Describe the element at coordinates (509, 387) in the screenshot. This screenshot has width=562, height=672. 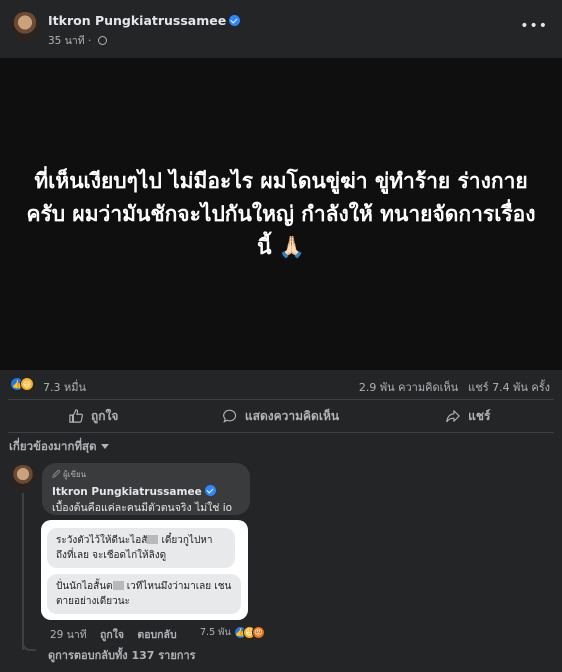
I see `share-count: แชร์ 7.4 พัน ครั้ง` at that location.